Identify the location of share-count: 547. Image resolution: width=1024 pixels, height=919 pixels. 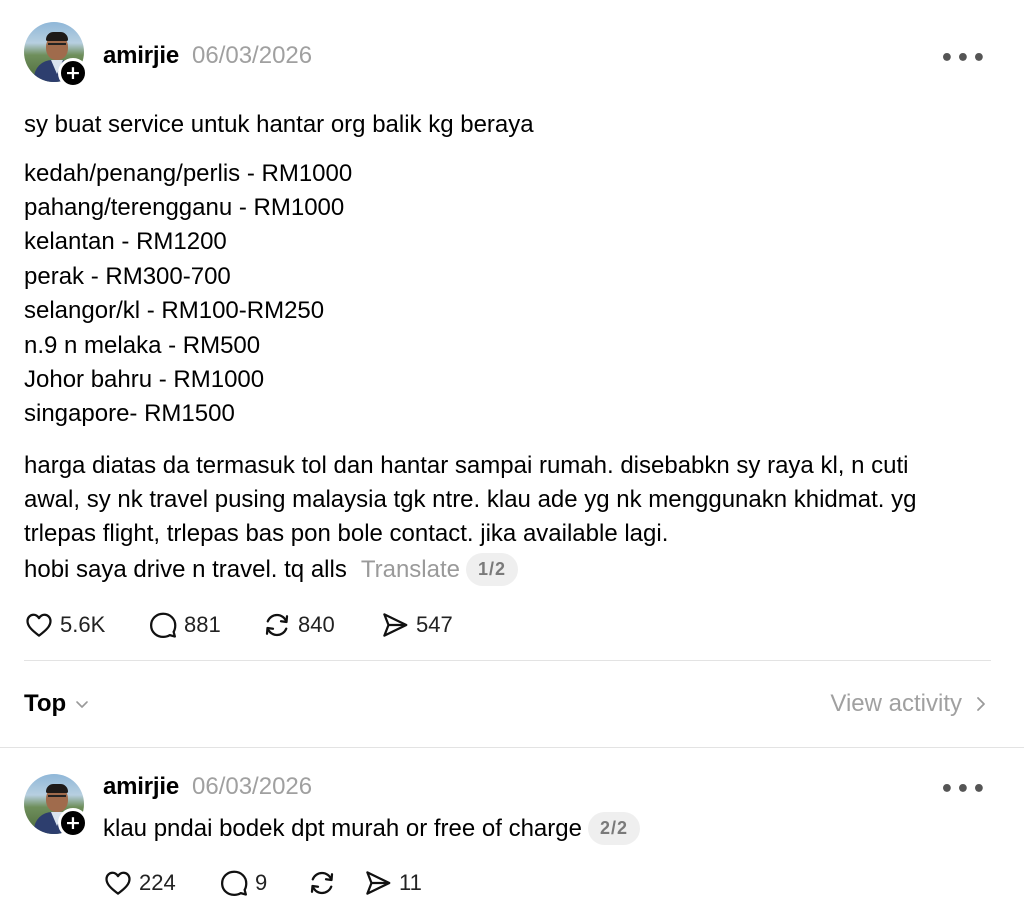
(434, 624).